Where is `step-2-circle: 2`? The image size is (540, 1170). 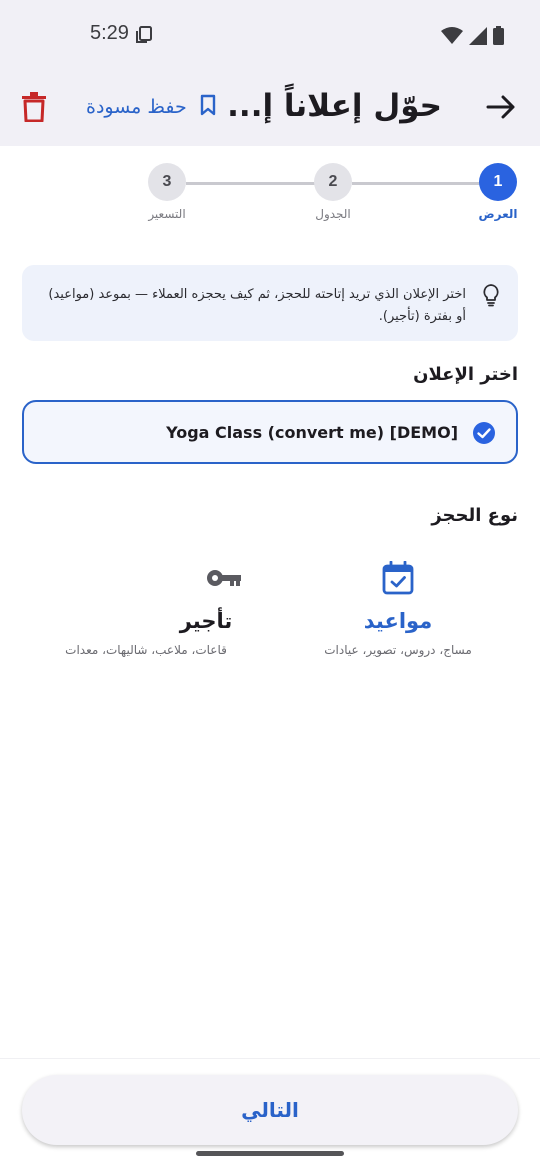
step-2-circle: 2 is located at coordinates (333, 182).